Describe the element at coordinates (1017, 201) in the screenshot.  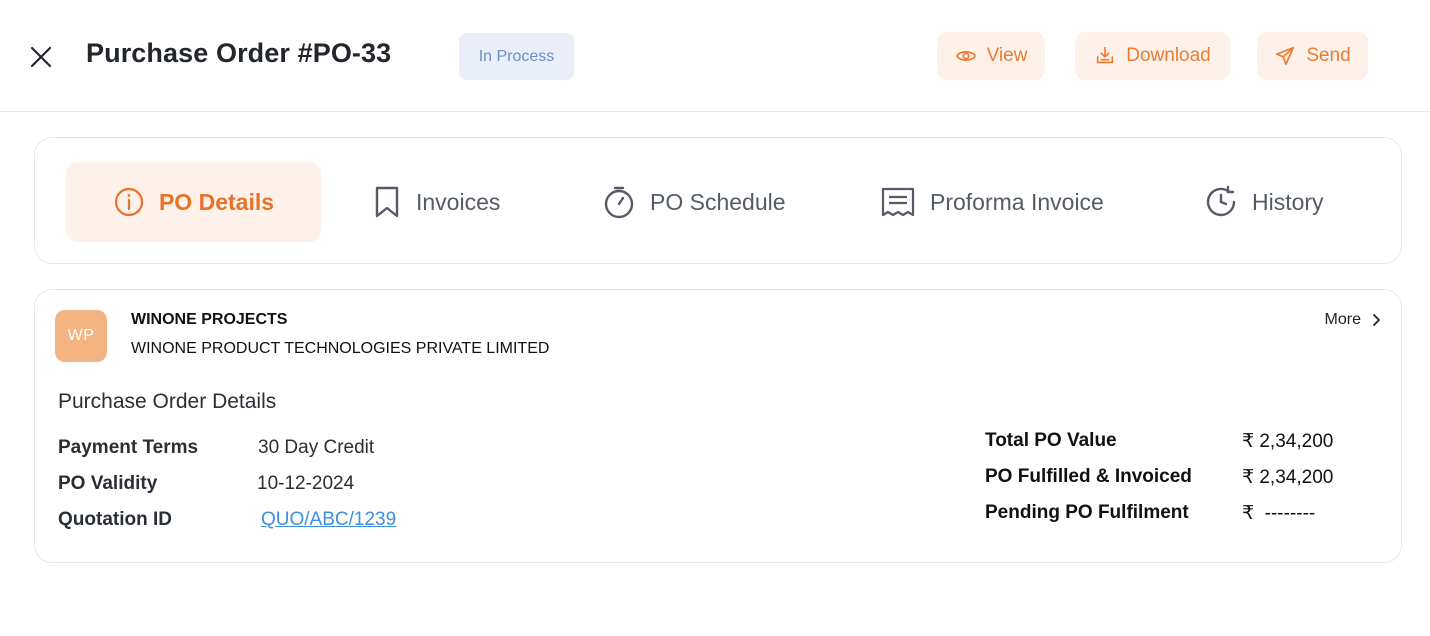
I see `tab-label: Proforma Invoice` at that location.